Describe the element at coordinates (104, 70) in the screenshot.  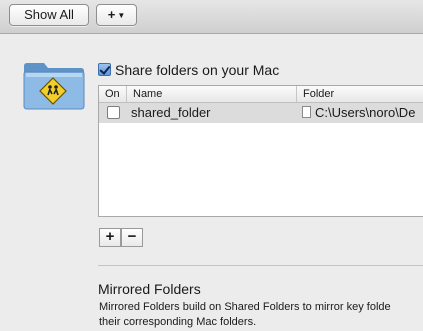
I see `share-folders-checkbox` at that location.